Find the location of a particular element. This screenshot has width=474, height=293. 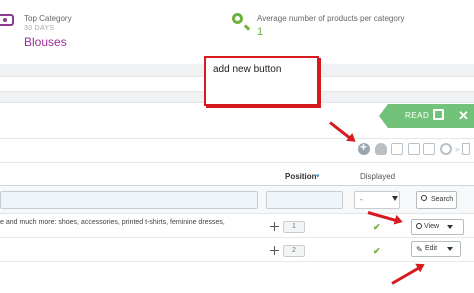

pencil-icon: ✎ is located at coordinates (419, 249).